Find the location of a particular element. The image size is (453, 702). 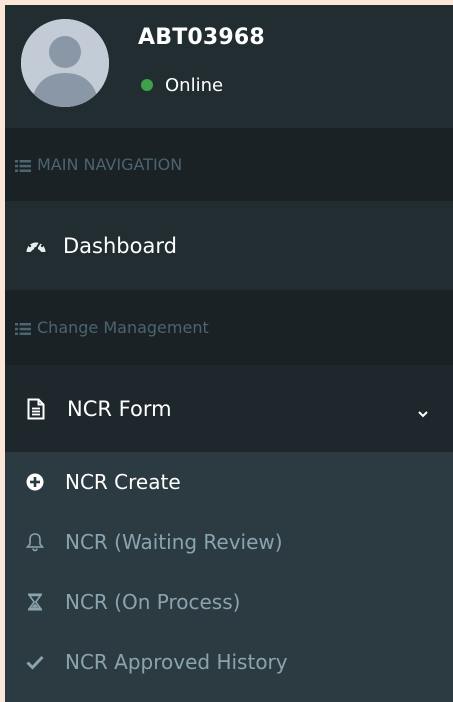

user-status: Online is located at coordinates (180, 85).